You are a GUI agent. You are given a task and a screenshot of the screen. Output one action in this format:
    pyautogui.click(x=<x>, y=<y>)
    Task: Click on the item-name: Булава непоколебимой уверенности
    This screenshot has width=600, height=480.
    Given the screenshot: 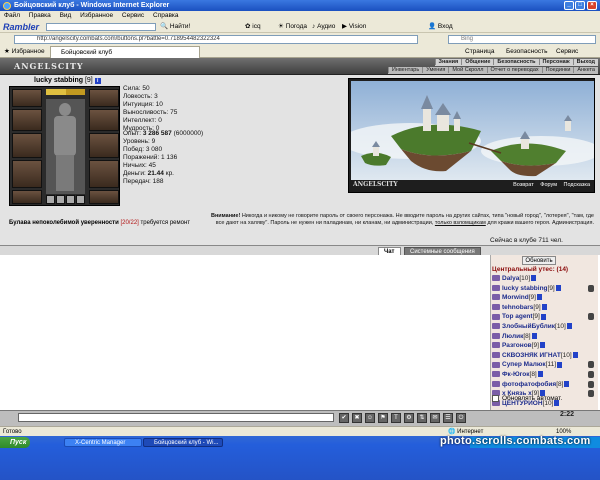 What is the action you would take?
    pyautogui.click(x=64, y=223)
    